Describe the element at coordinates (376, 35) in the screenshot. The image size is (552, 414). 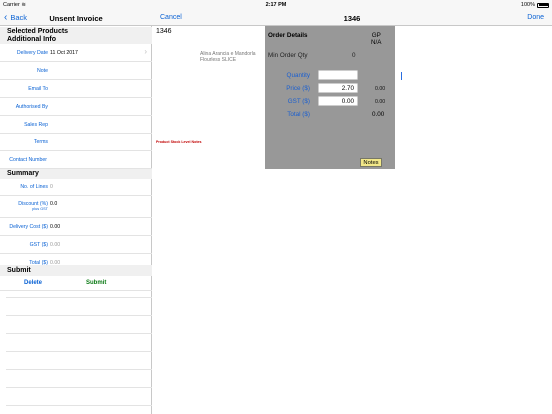
I see `gp-label: GP` at that location.